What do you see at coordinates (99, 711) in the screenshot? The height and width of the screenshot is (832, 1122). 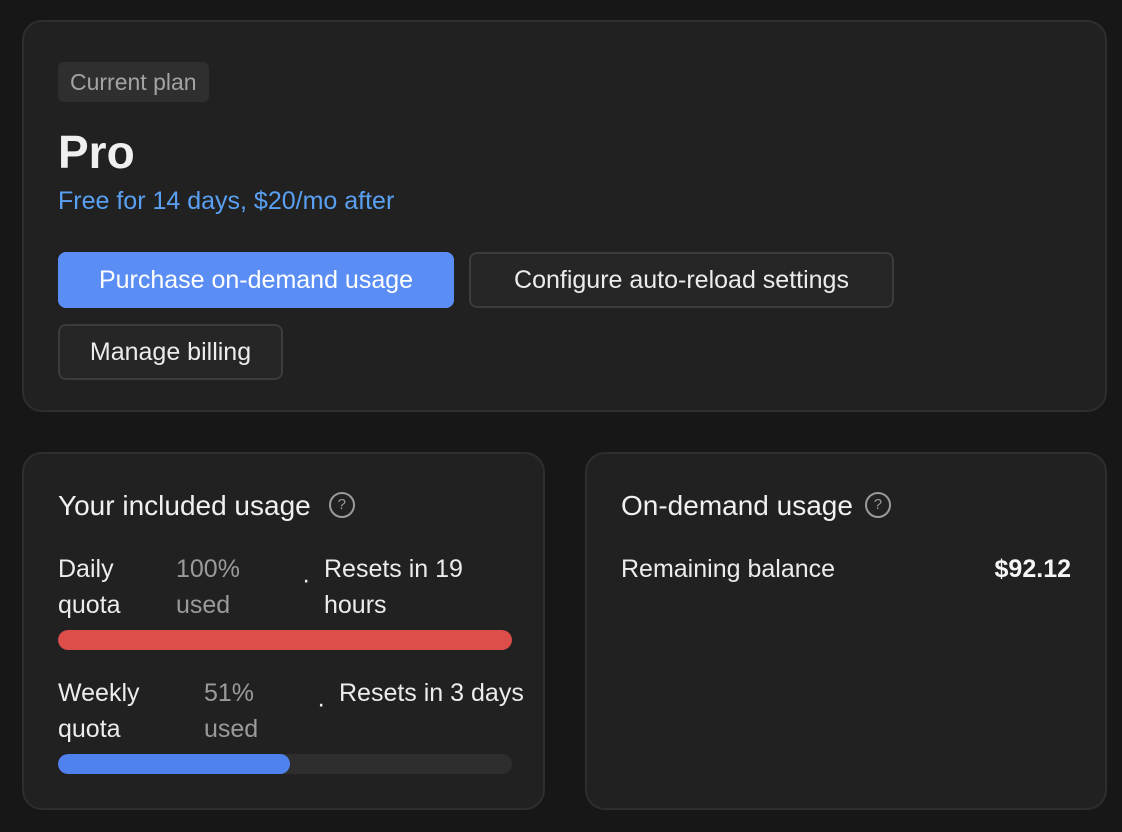 I see `weekly-quota-label: Weekly quota` at bounding box center [99, 711].